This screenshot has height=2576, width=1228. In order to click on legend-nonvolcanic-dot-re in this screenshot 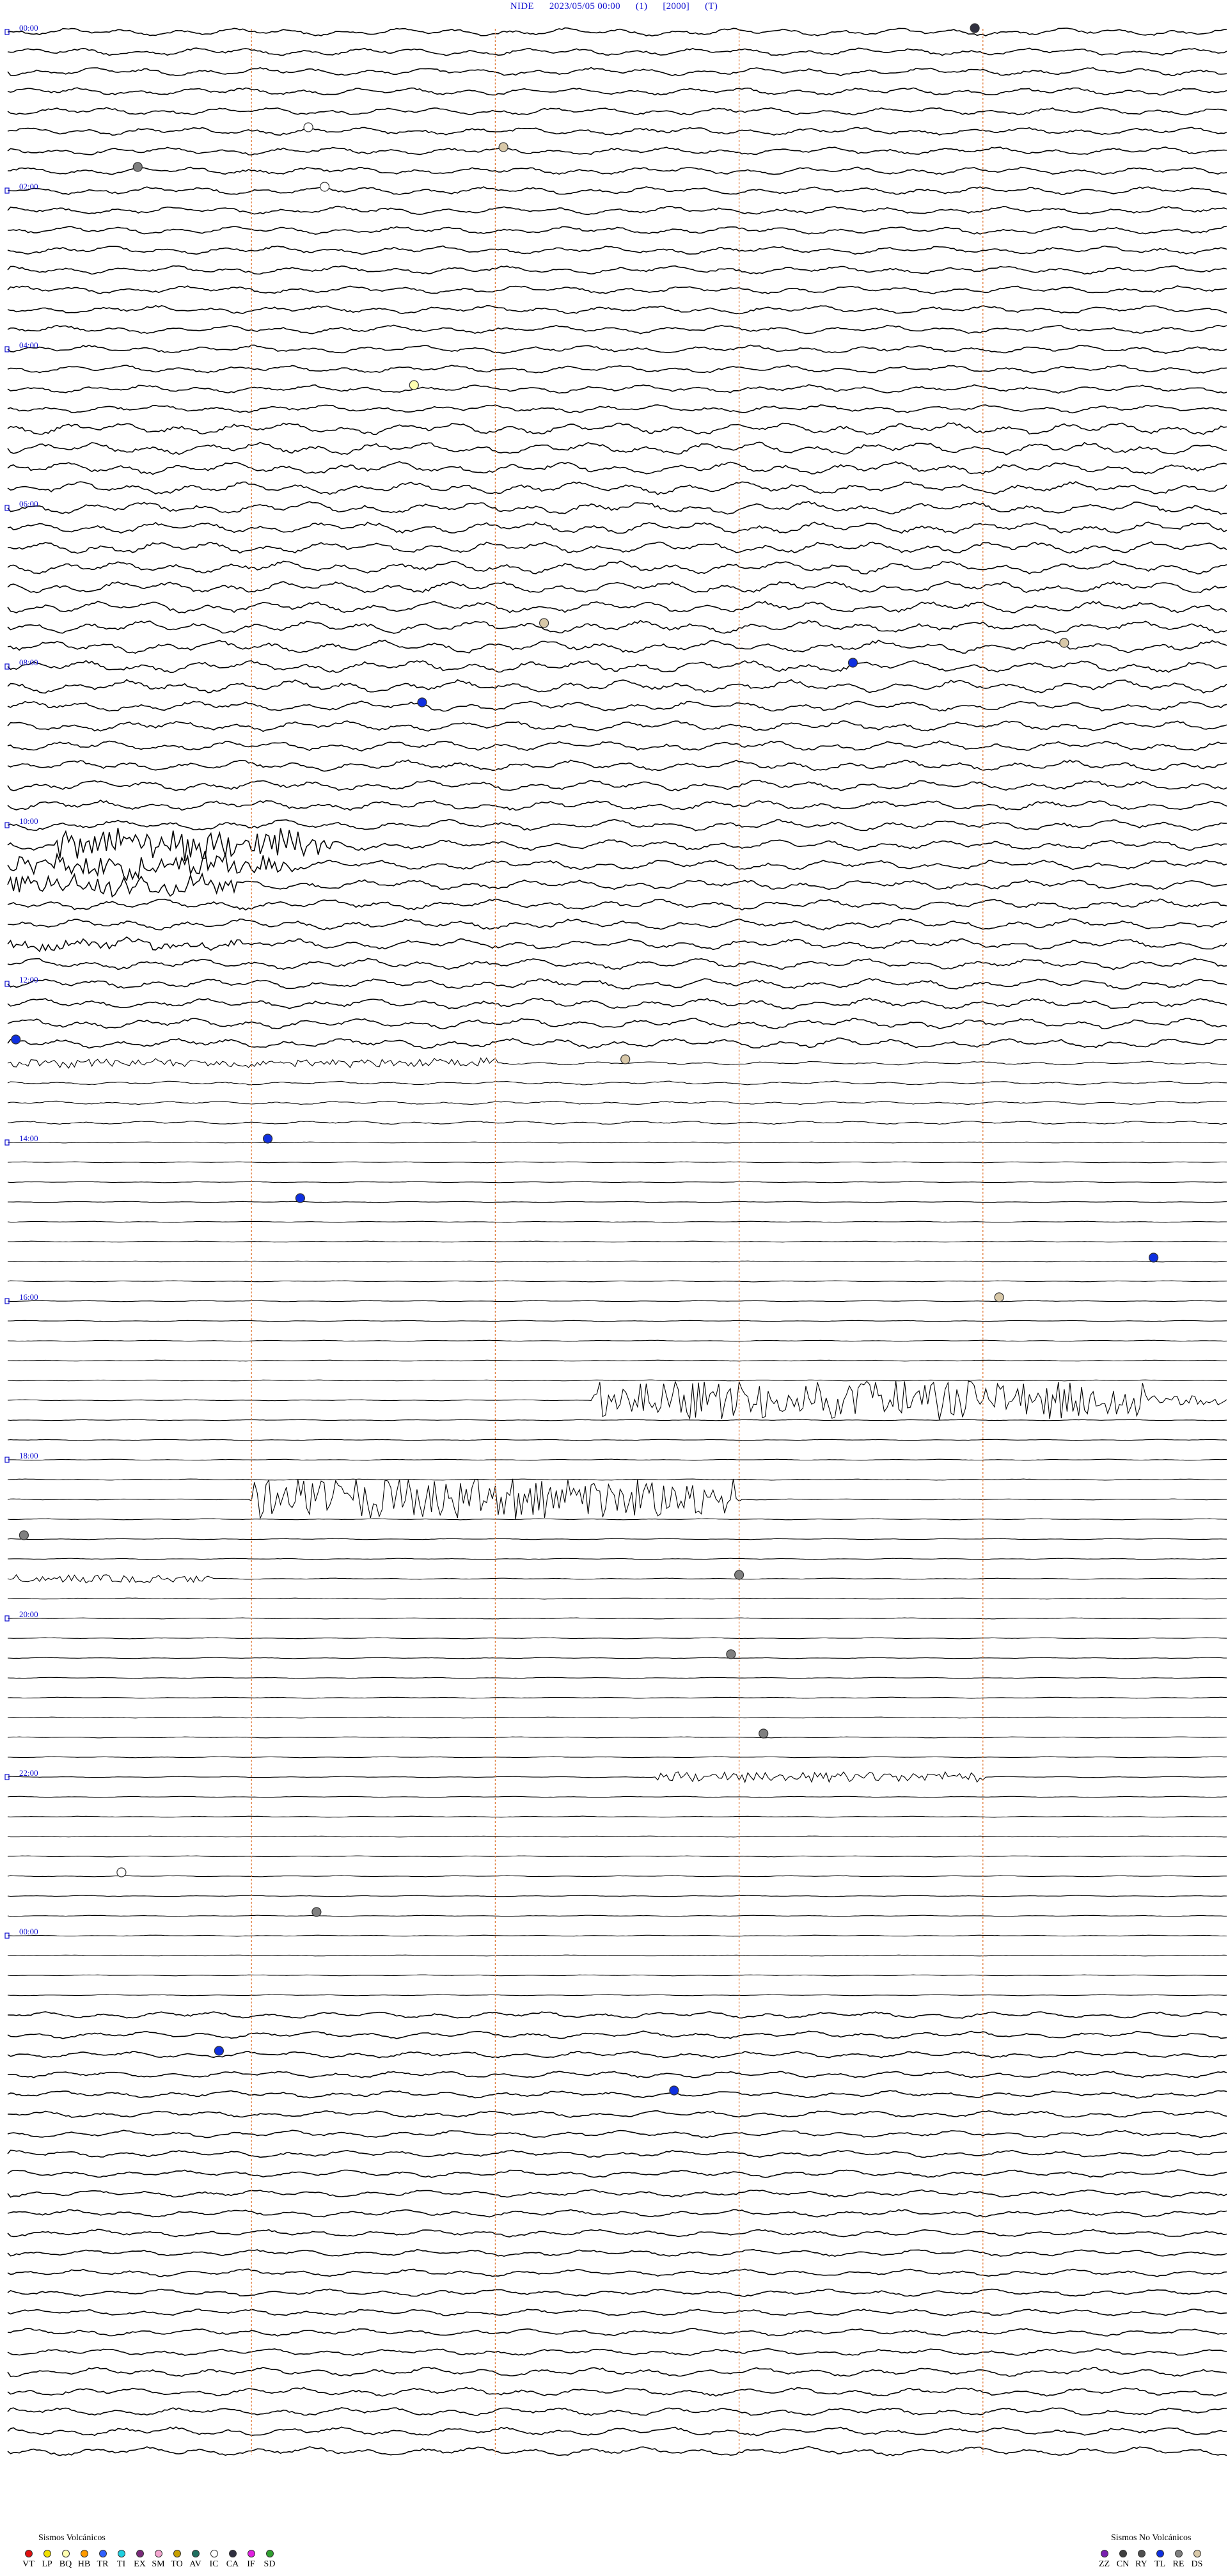, I will do `click(1178, 2553)`.